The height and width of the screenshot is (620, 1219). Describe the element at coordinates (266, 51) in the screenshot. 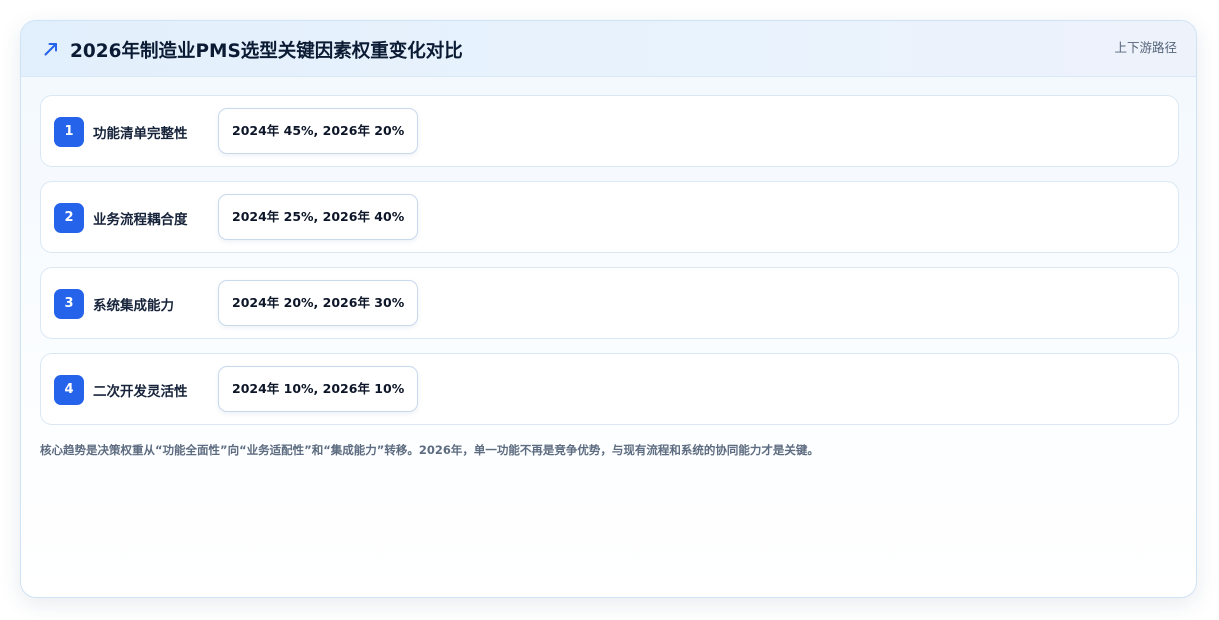

I see `card-title: 2026年制造业PMS选型关键因素权重变化对比` at that location.